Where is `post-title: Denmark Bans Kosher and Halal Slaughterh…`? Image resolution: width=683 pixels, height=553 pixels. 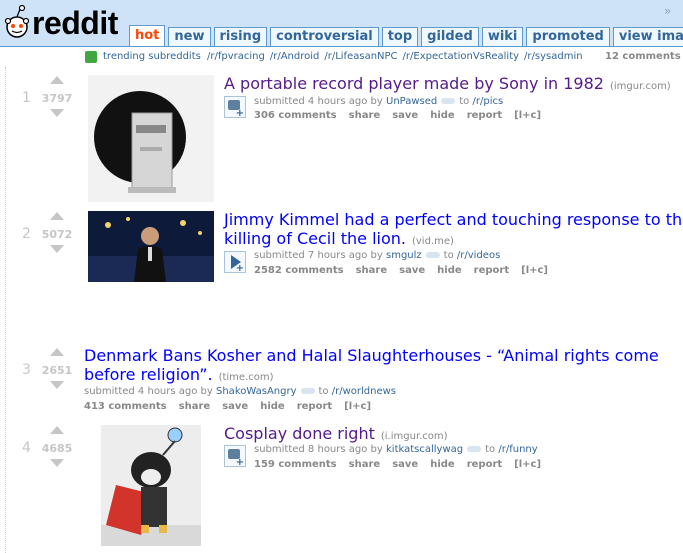 post-title: Denmark Bans Kosher and Halal Slaughterh… is located at coordinates (371, 355).